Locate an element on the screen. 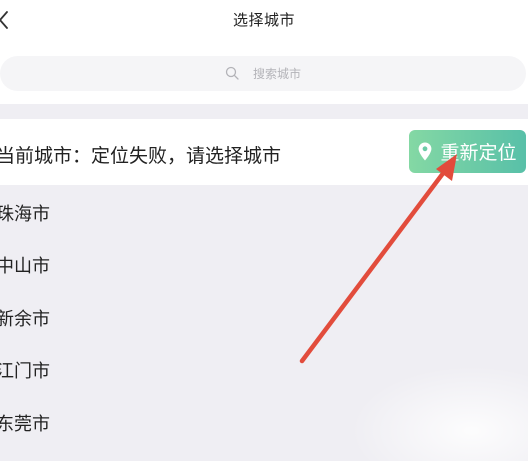  current-city-status: 当前城市：定位失败，请选择城市 is located at coordinates (141, 156).